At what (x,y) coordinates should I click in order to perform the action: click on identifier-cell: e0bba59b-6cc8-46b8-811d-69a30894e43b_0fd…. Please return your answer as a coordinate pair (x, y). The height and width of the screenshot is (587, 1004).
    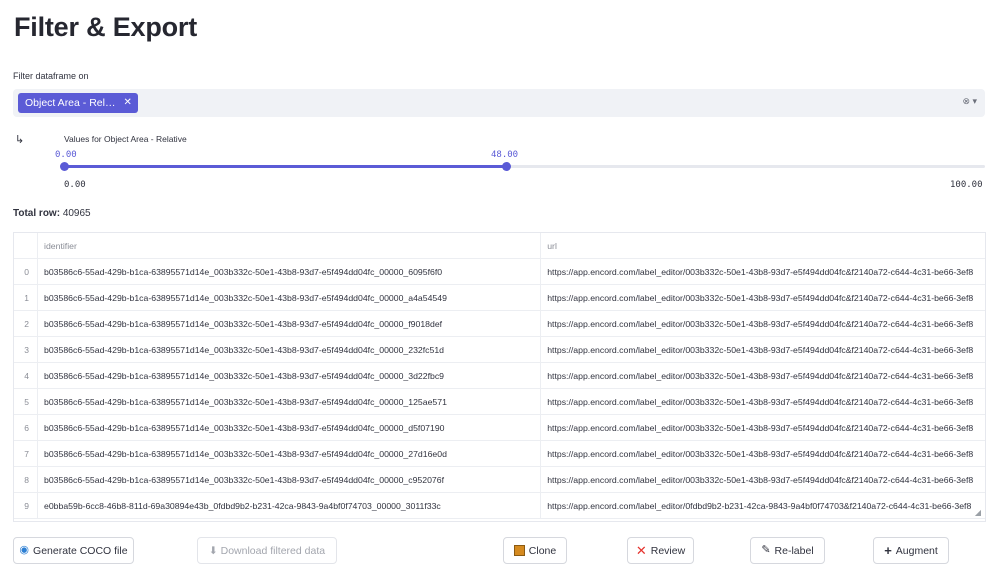
    Looking at the image, I should click on (289, 505).